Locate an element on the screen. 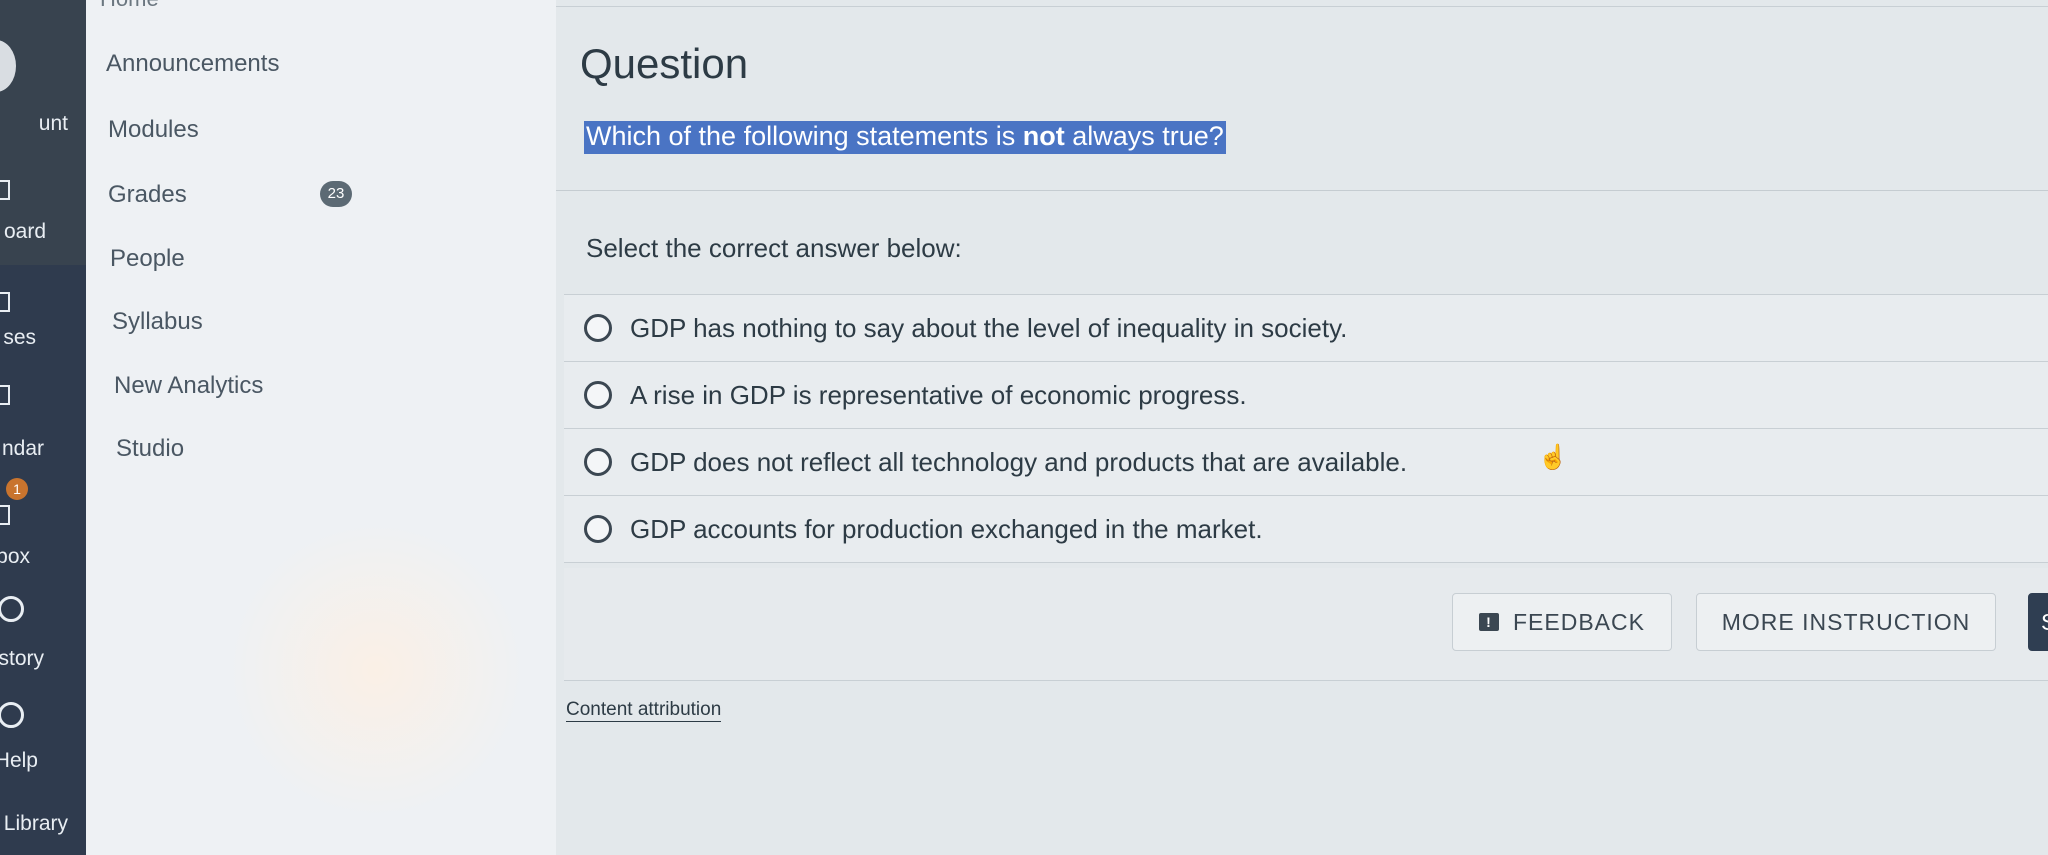  help-icon is located at coordinates (12, 715).